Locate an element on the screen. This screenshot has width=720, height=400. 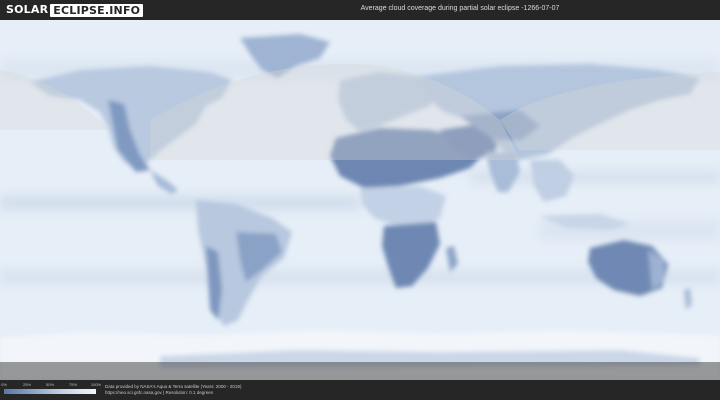
logo-text-eclipse-info: ECLIPSE.INFO is located at coordinates (97, 10).